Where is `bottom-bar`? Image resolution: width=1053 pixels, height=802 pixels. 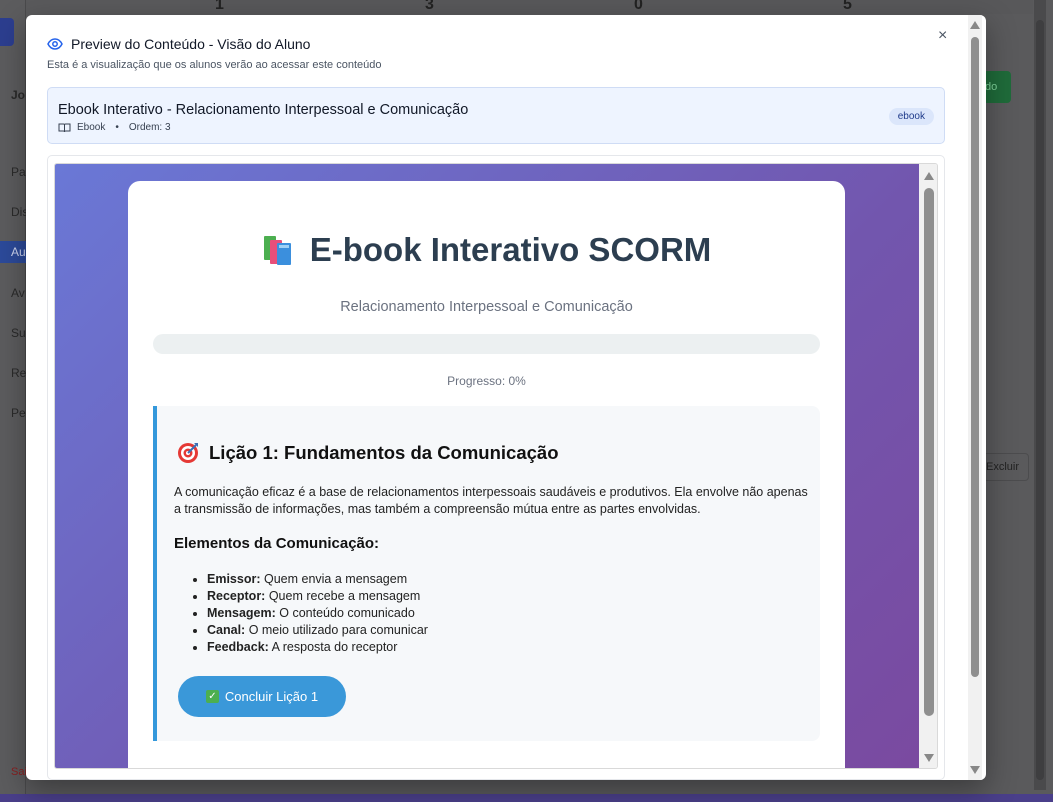
bottom-bar is located at coordinates (526, 798).